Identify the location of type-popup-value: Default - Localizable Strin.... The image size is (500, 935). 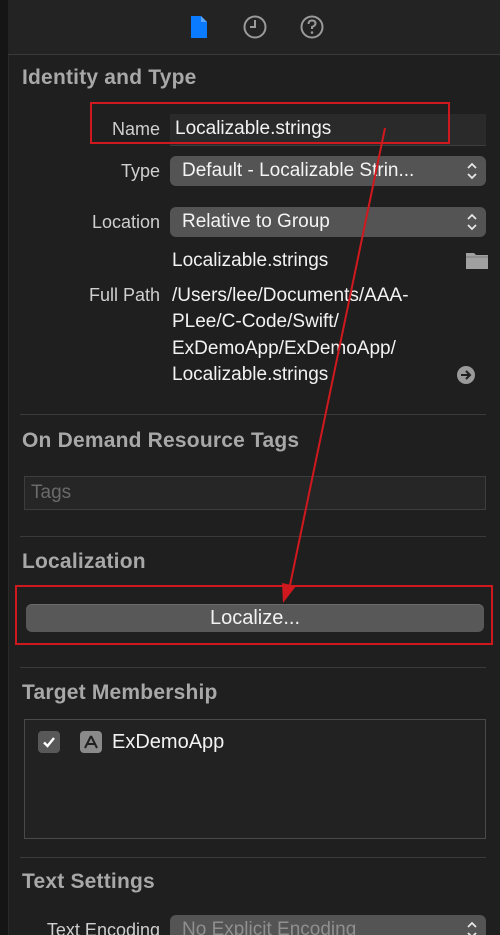
(298, 170).